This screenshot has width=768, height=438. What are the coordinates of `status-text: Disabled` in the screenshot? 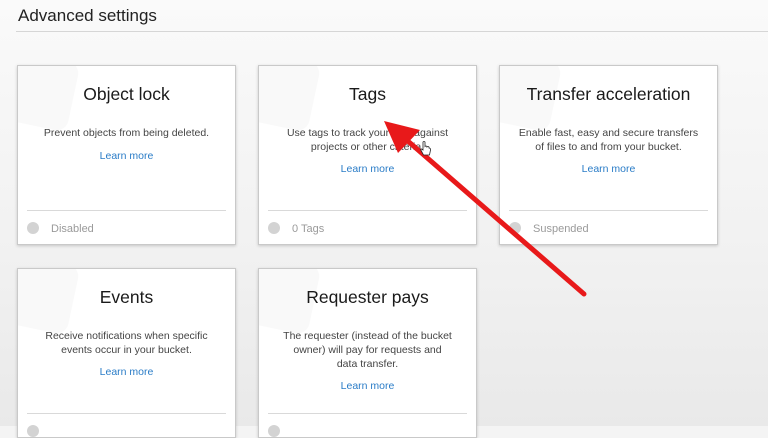 It's located at (72, 229).